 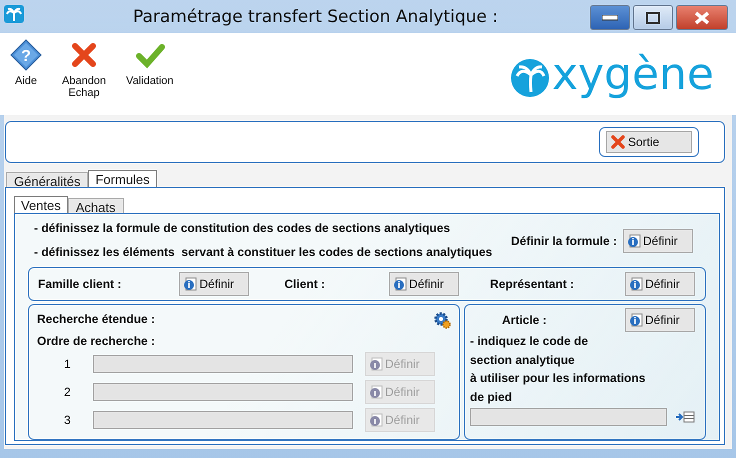 I want to click on toolbar-label: Abandon Echap, so click(x=84, y=87).